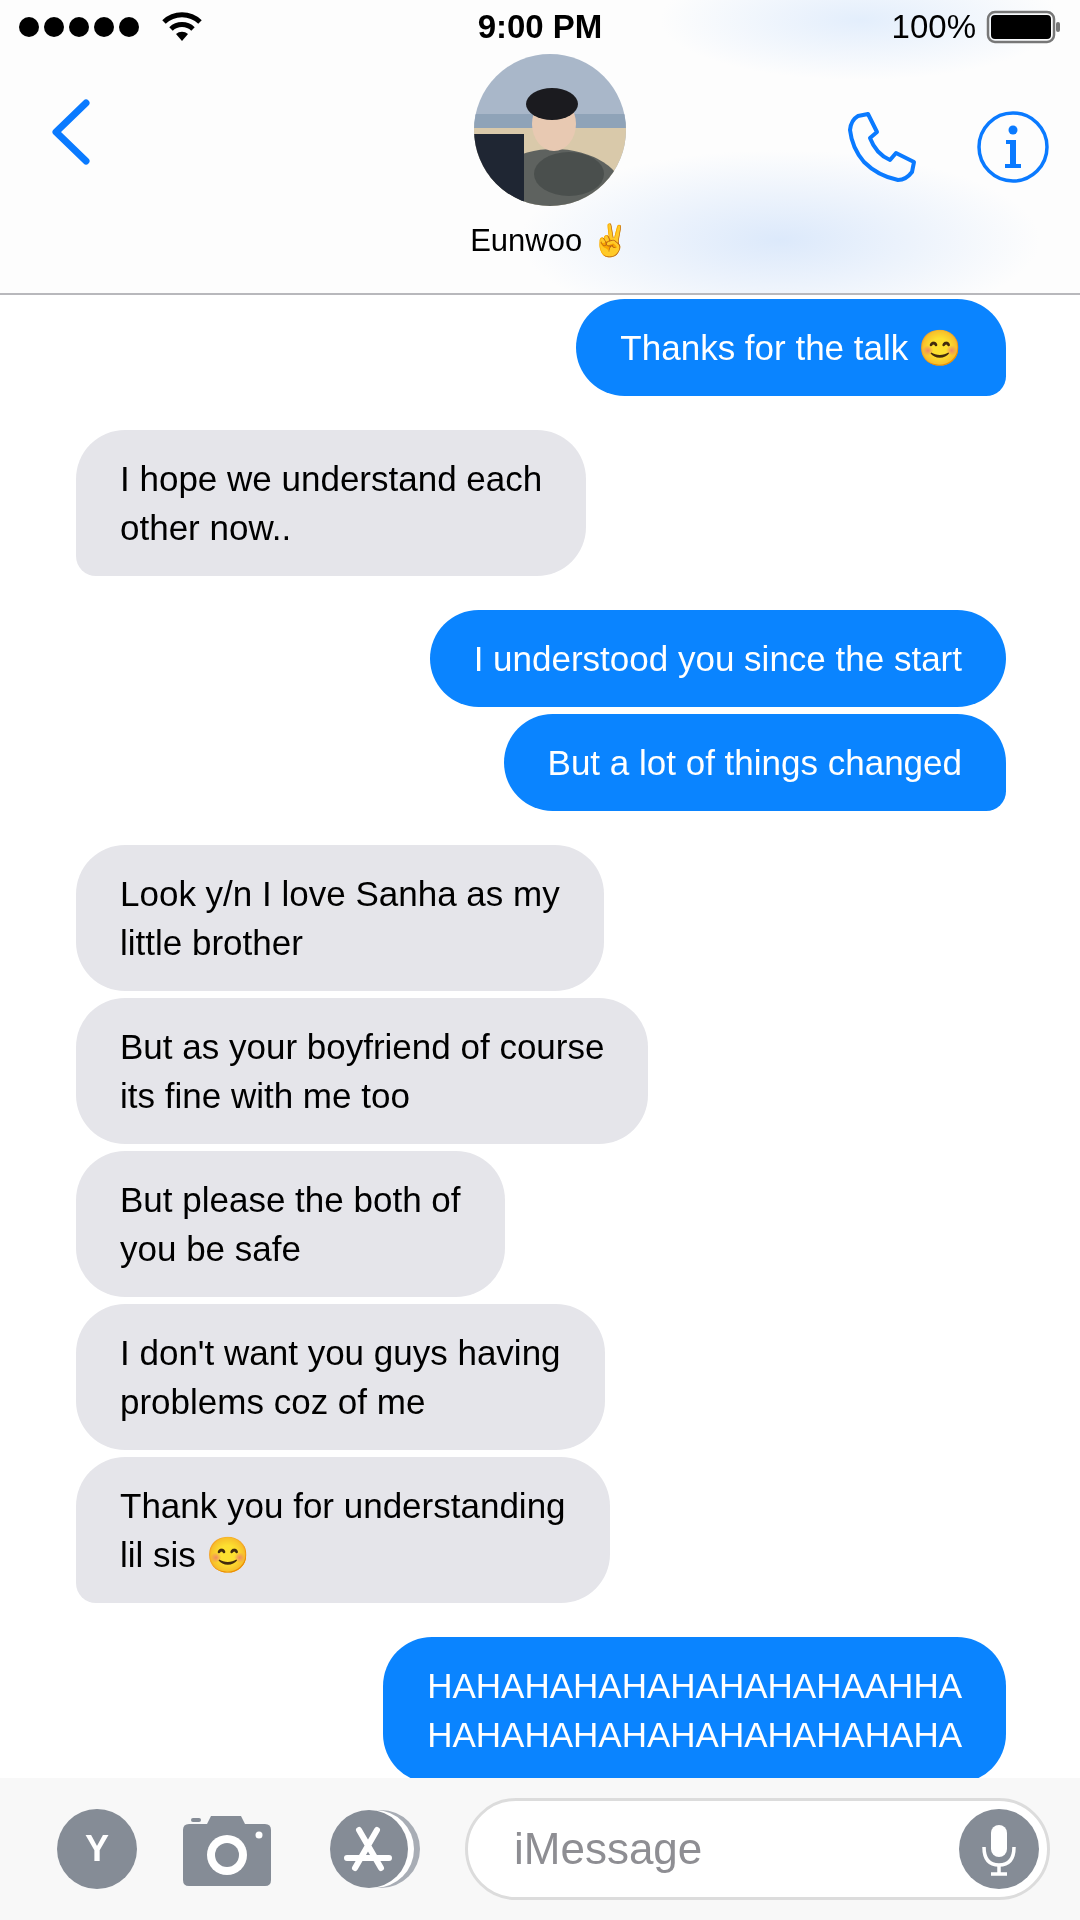  I want to click on message-bubble: I understood you since the start, so click(717, 658).